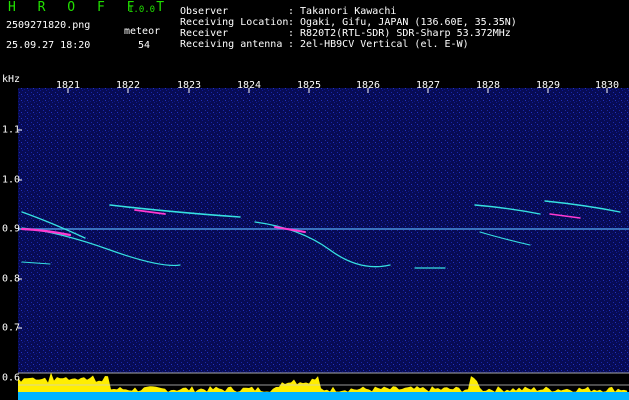  What do you see at coordinates (11, 180) in the screenshot?
I see `y-tick-1-0: 1.0` at bounding box center [11, 180].